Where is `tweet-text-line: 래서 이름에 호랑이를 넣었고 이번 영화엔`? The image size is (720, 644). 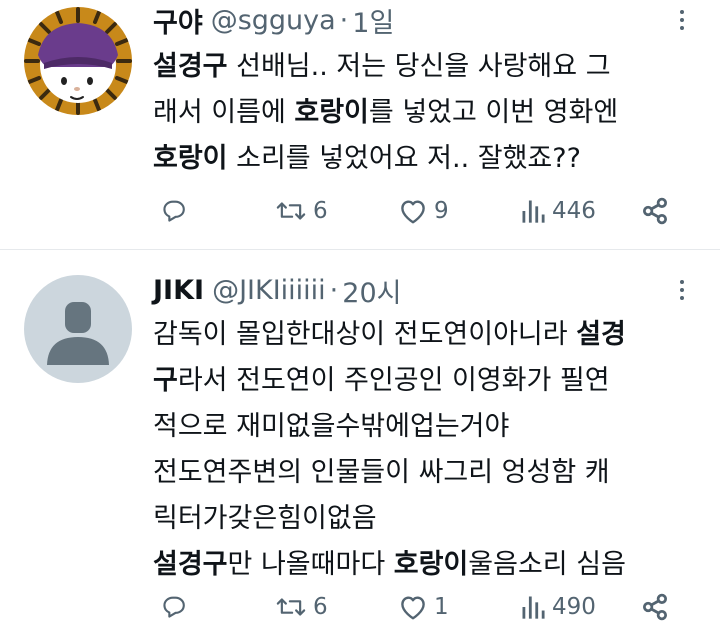 tweet-text-line: 래서 이름에 호랑이를 넣었고 이번 영화엔 is located at coordinates (433, 113).